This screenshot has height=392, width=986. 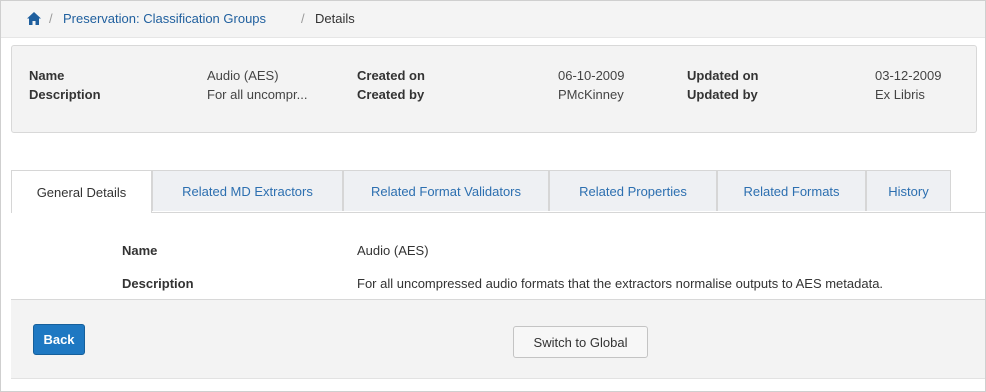 I want to click on tabs-divider, so click(x=498, y=212).